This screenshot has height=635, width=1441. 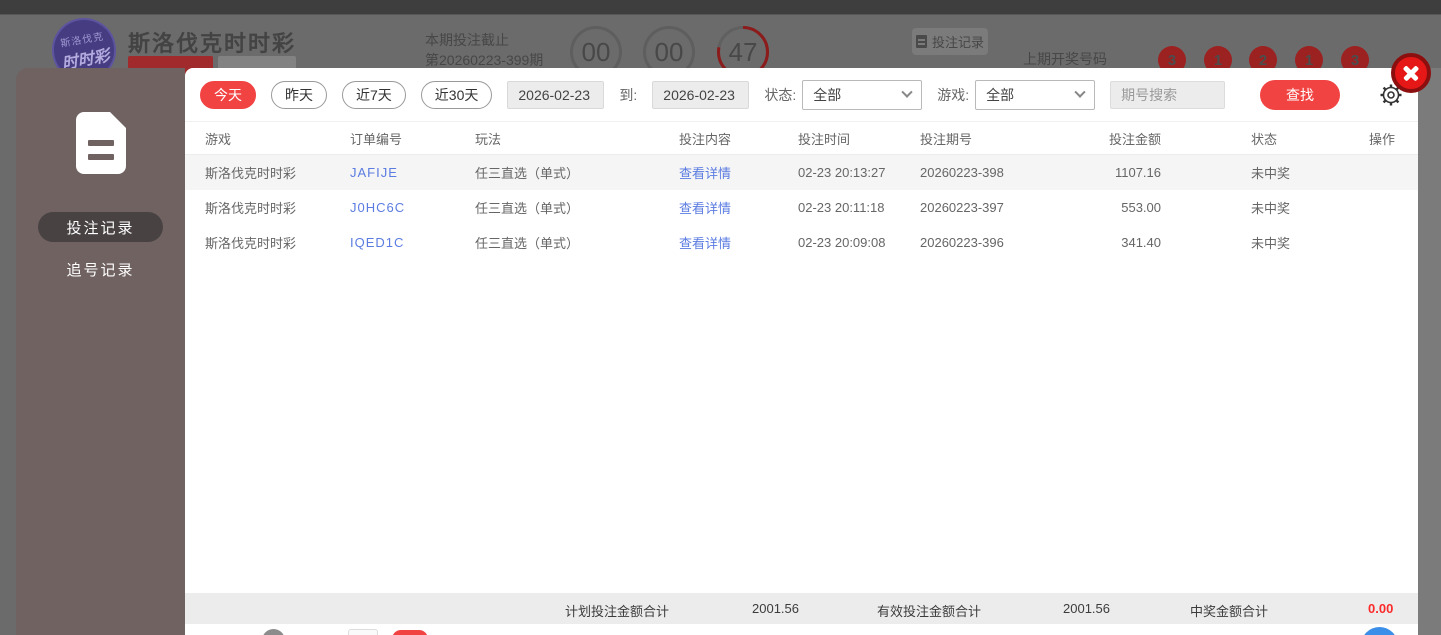 What do you see at coordinates (218, 139) in the screenshot?
I see `col-game: 游戏` at bounding box center [218, 139].